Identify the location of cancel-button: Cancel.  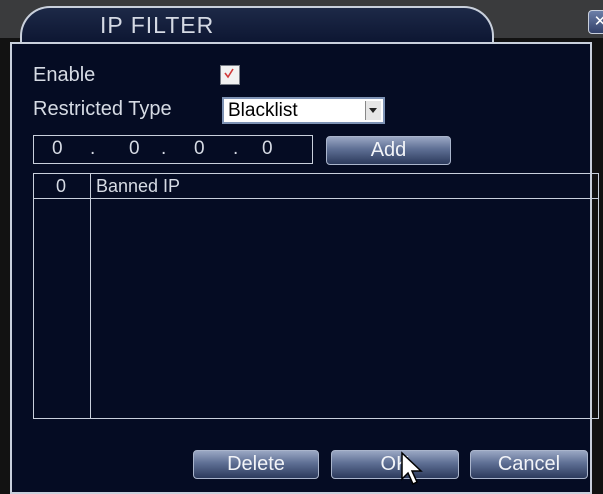
(529, 464).